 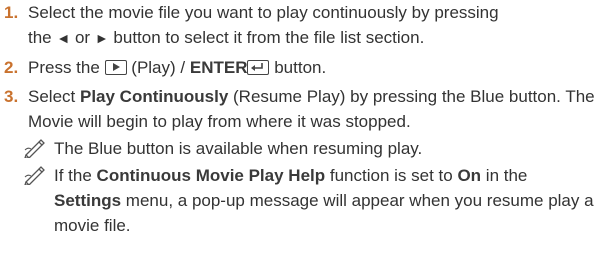 What do you see at coordinates (115, 67) in the screenshot?
I see `play-key-icon` at bounding box center [115, 67].